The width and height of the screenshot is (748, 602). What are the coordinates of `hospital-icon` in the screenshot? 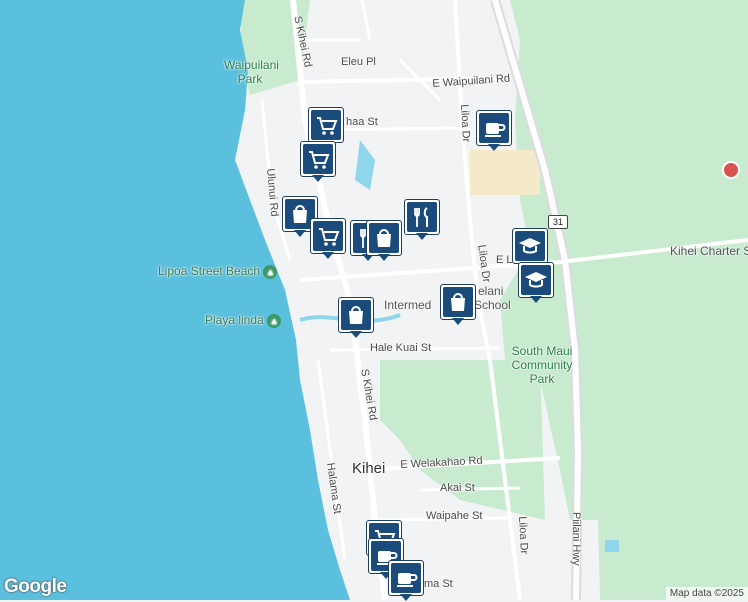 It's located at (731, 170).